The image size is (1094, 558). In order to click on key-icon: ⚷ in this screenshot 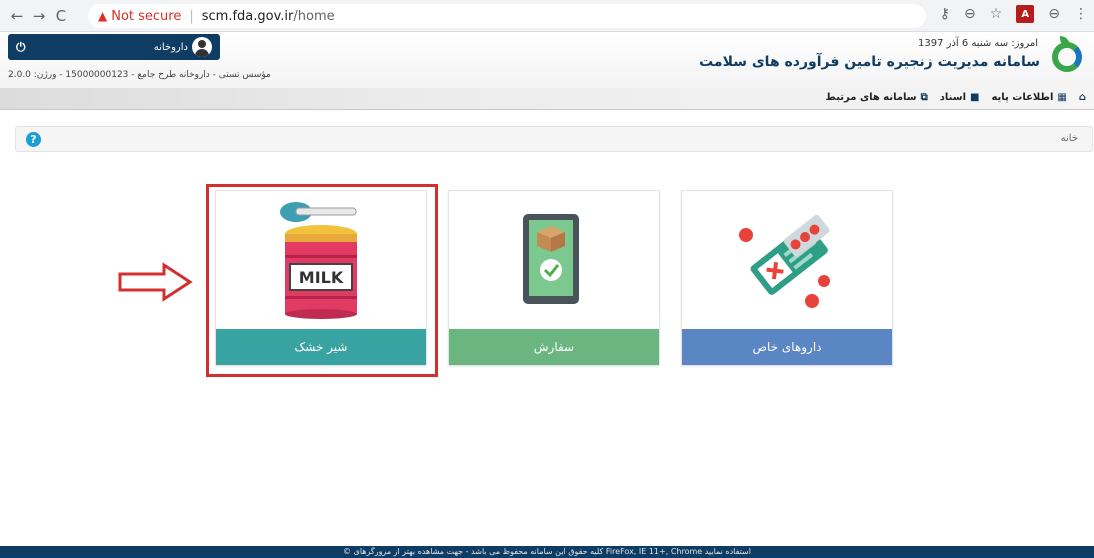, I will do `click(945, 14)`.